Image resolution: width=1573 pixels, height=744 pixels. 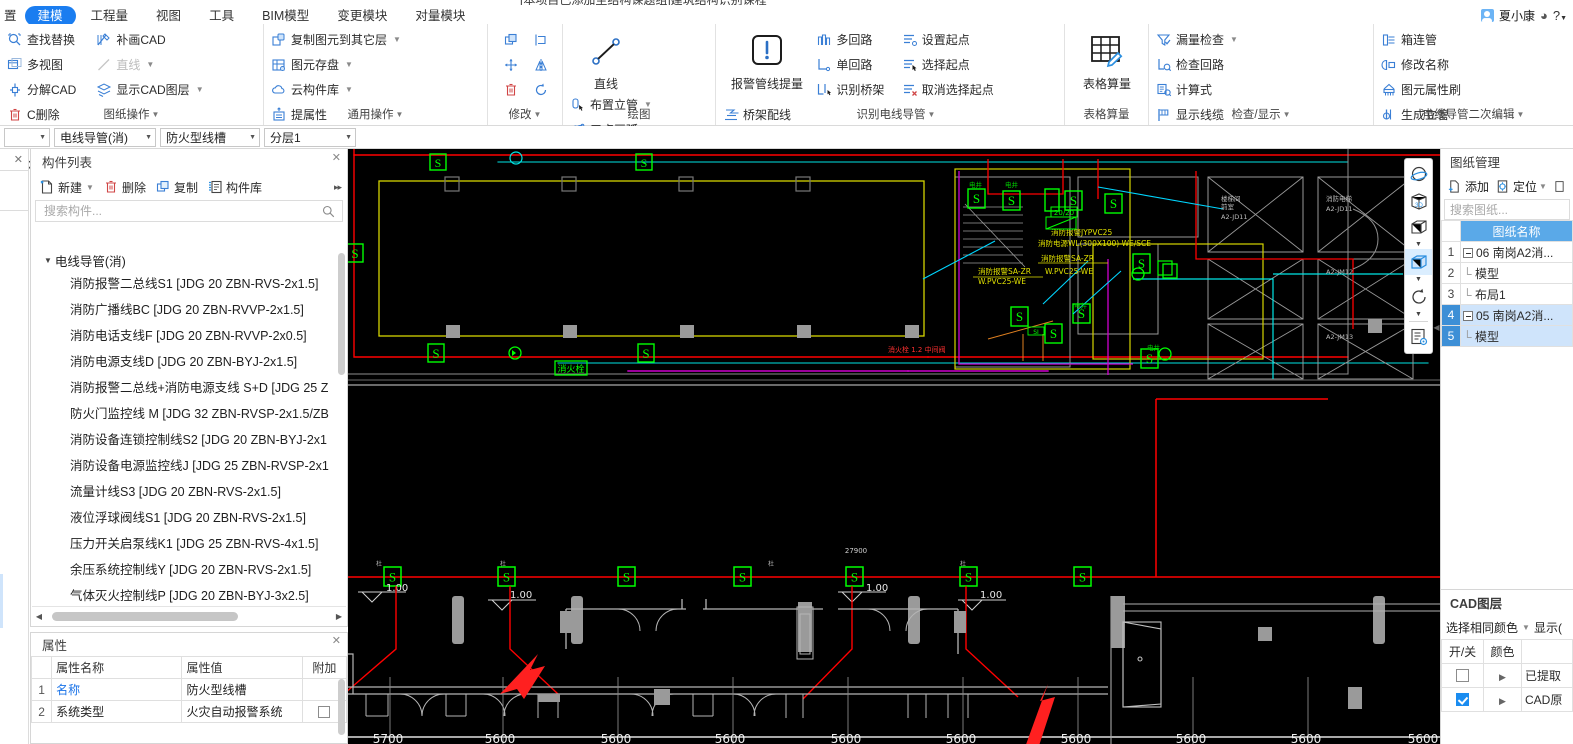 I want to click on list-item: 液位浮球阀线S1 [JDG 20 ZBN-RVS-2x1.5], so click(x=189, y=518).